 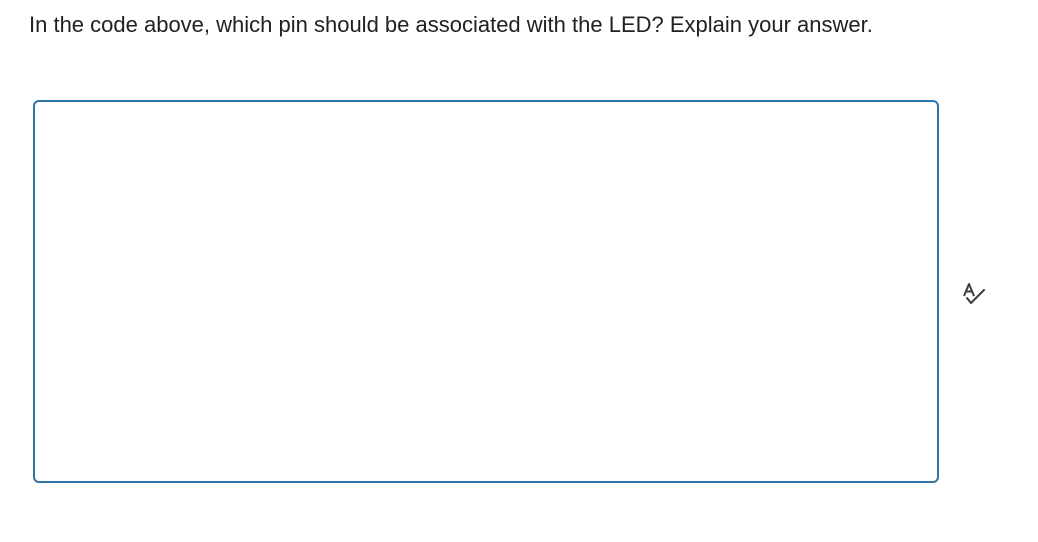 What do you see at coordinates (974, 294) in the screenshot?
I see `spellcheck-icon` at bounding box center [974, 294].